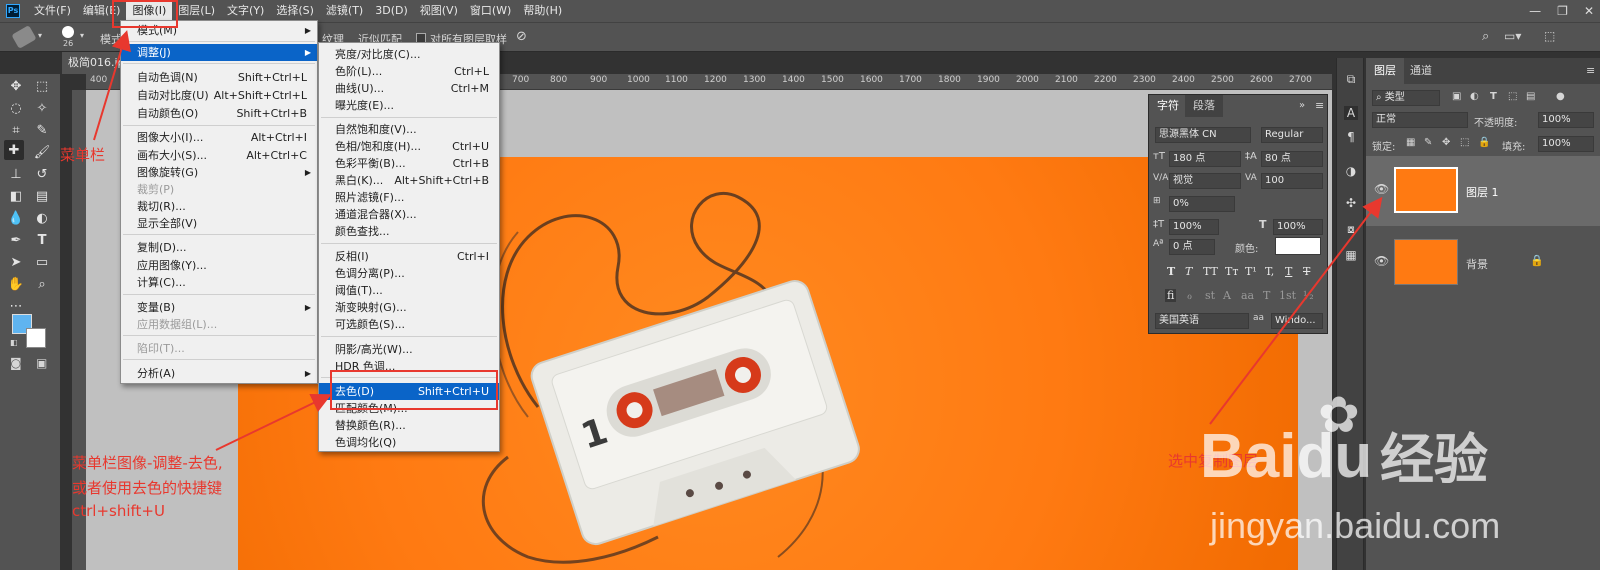 This screenshot has height=570, width=1600. What do you see at coordinates (112, 85) in the screenshot?
I see `arrow-to-image-menu` at bounding box center [112, 85].